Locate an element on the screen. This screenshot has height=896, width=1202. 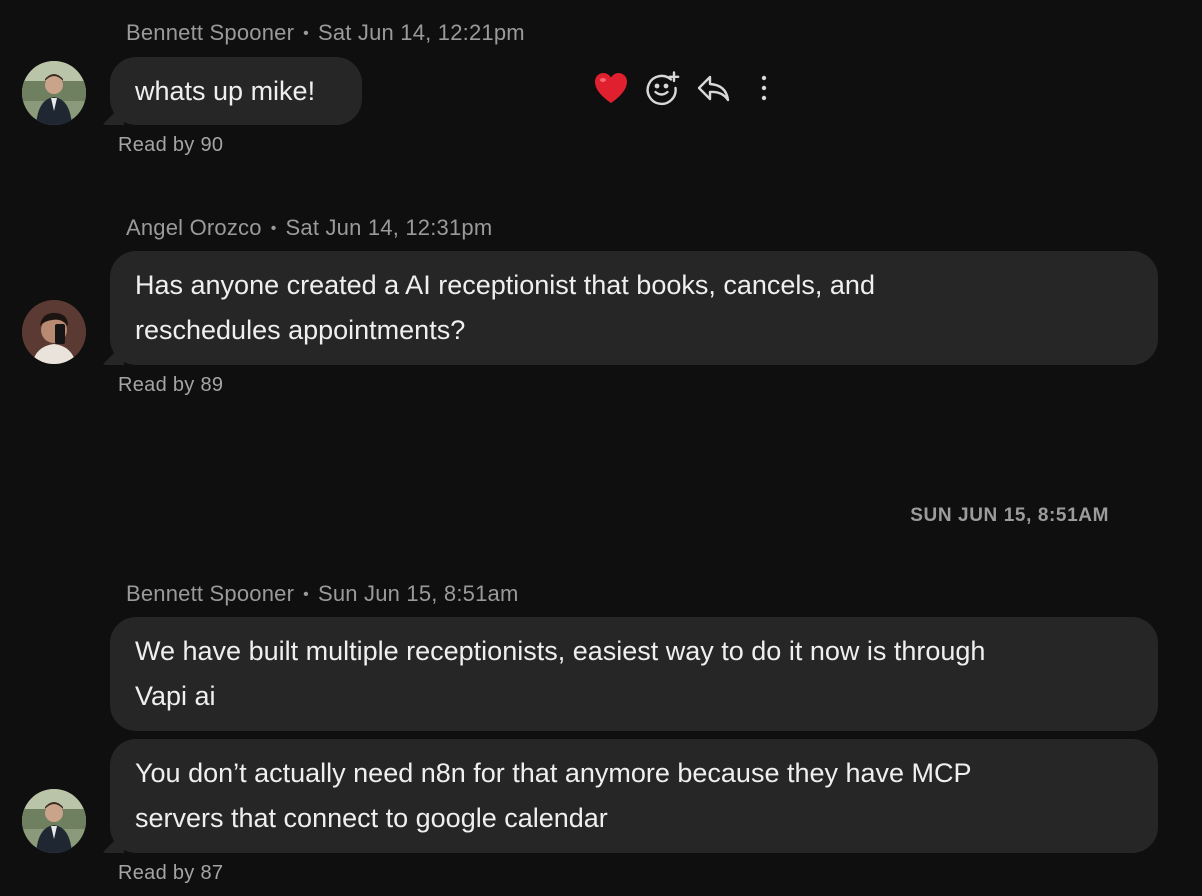
add-reaction-icon is located at coordinates (662, 90).